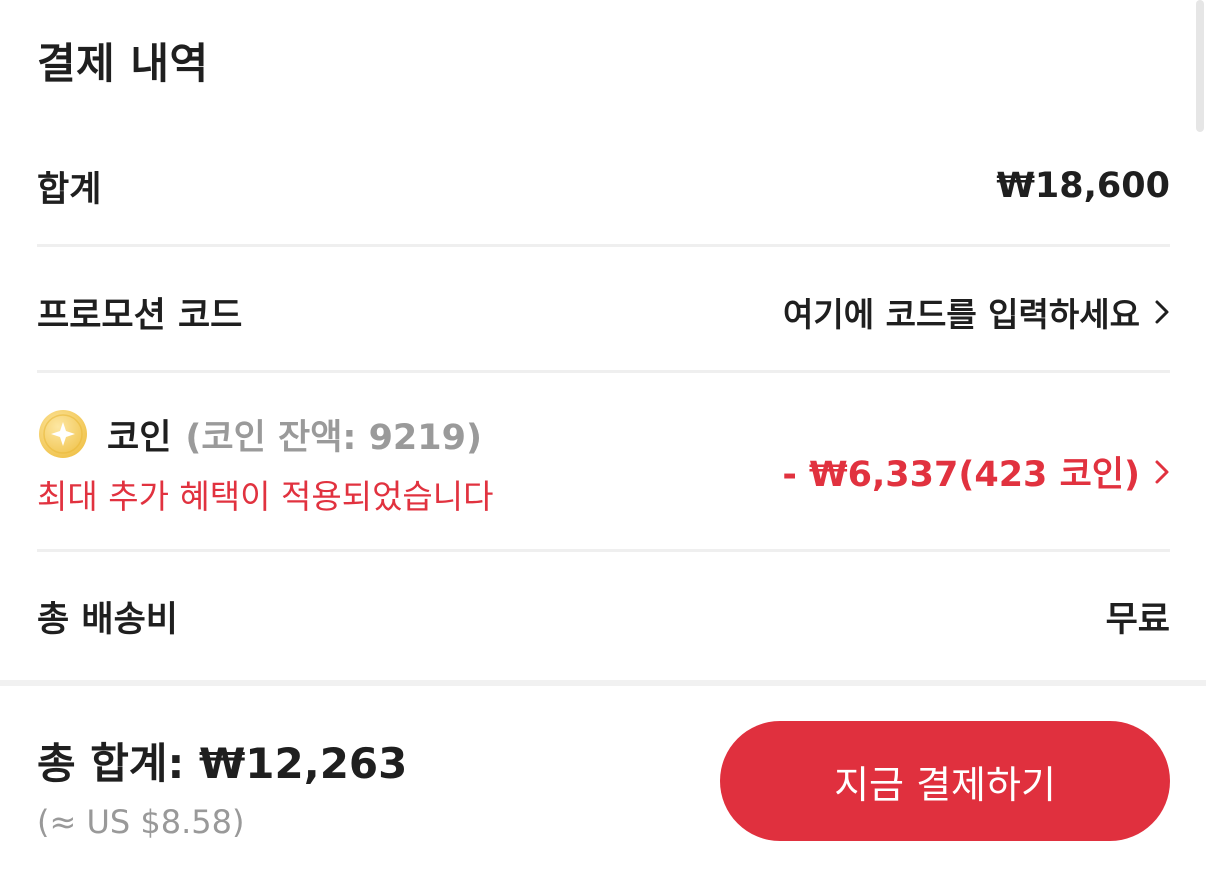  I want to click on coin-header: 코인 (코인 잔액: 9219), so click(259, 434).